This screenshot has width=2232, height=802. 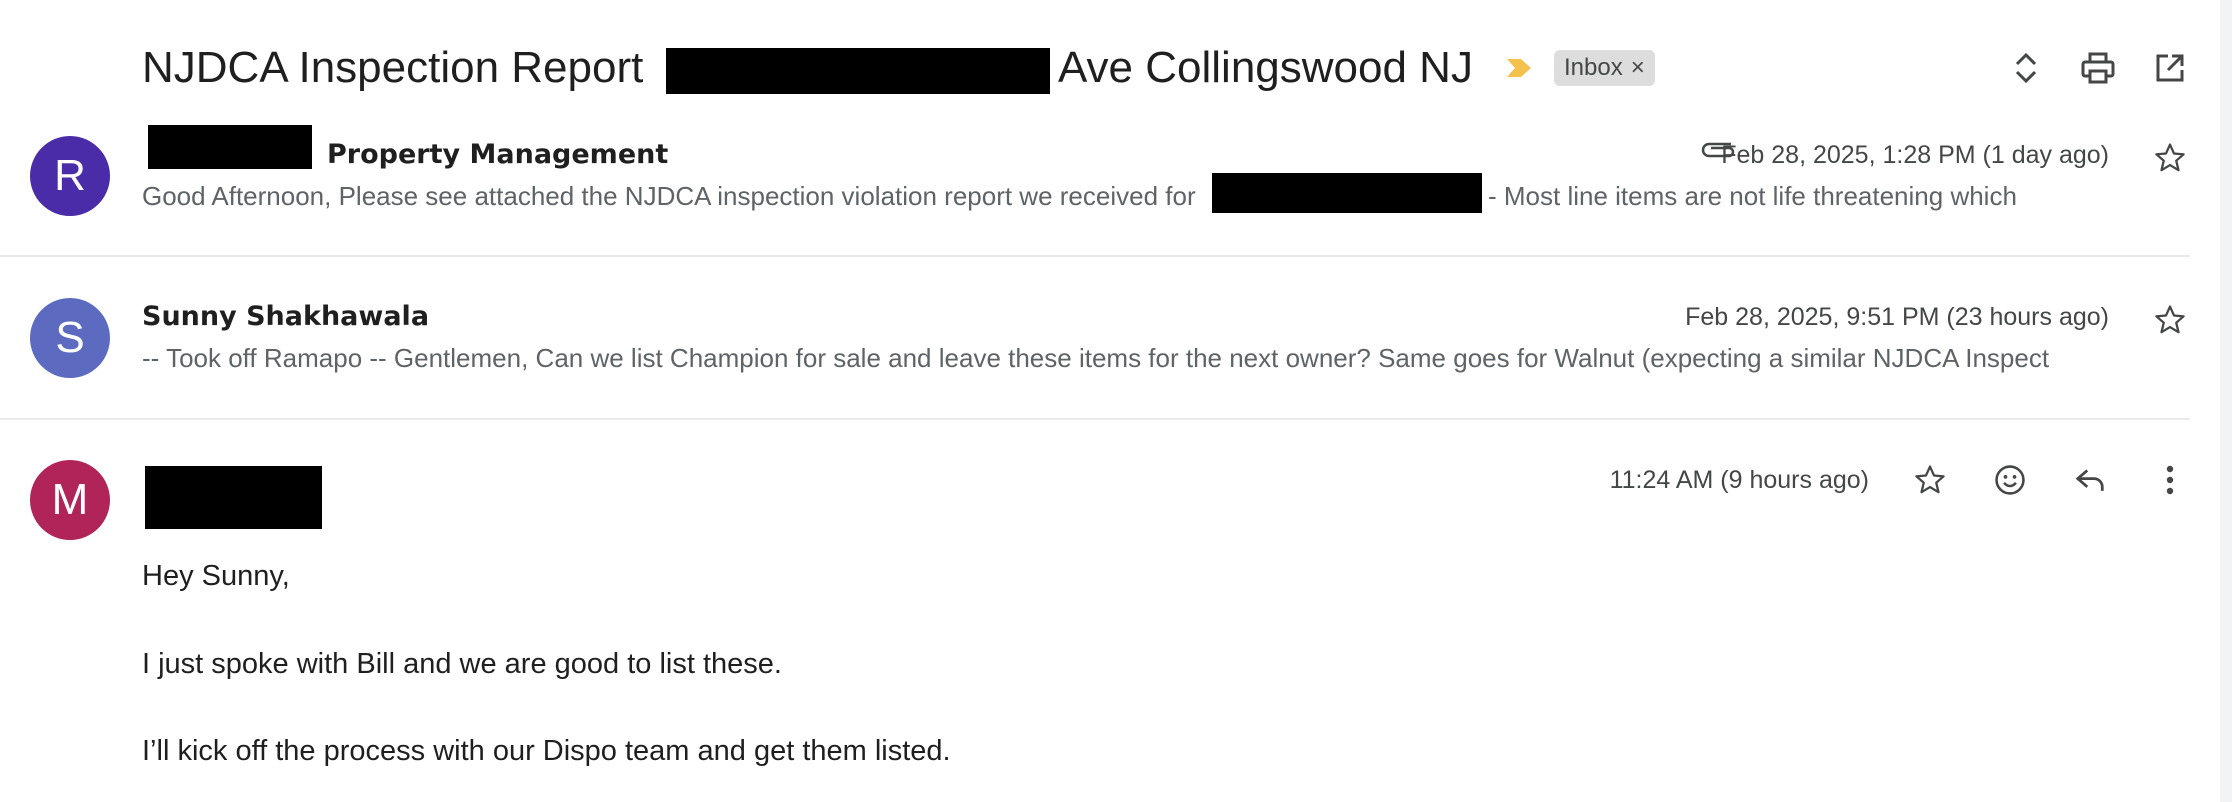 I want to click on scrollbar, so click(x=2226, y=401).